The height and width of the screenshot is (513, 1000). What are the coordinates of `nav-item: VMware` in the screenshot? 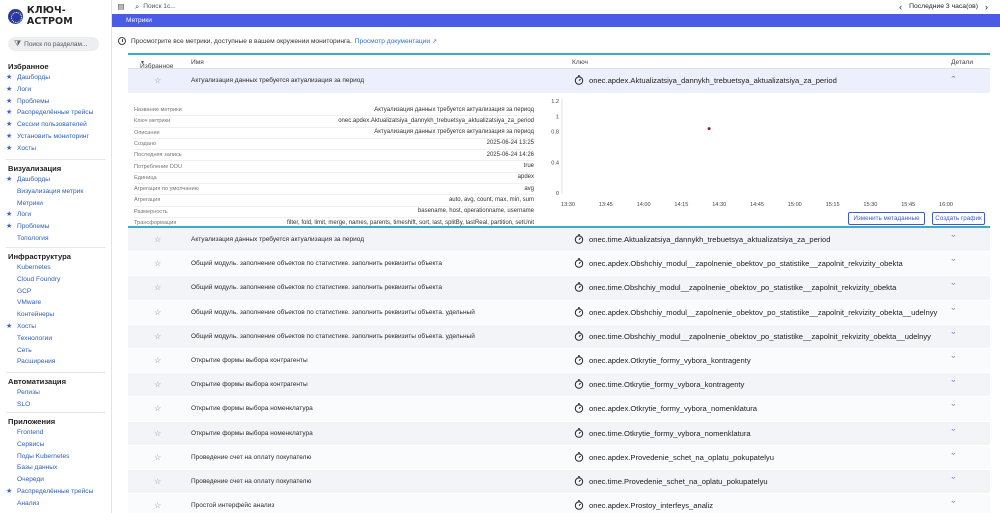 It's located at (55, 303).